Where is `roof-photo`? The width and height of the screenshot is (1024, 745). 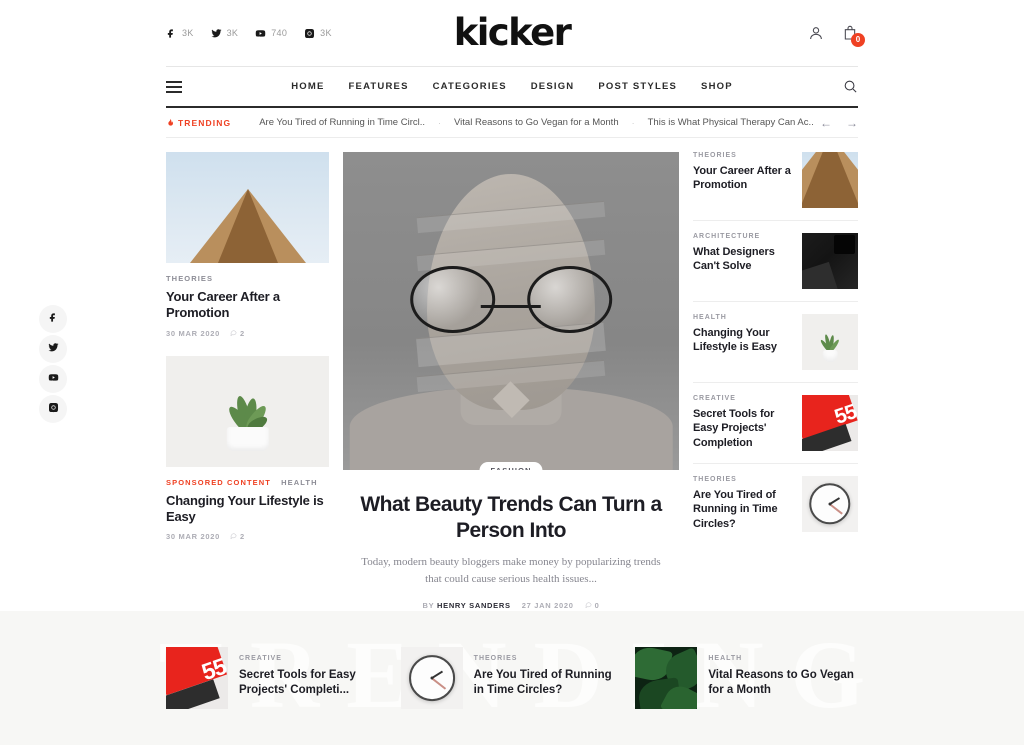 roof-photo is located at coordinates (830, 180).